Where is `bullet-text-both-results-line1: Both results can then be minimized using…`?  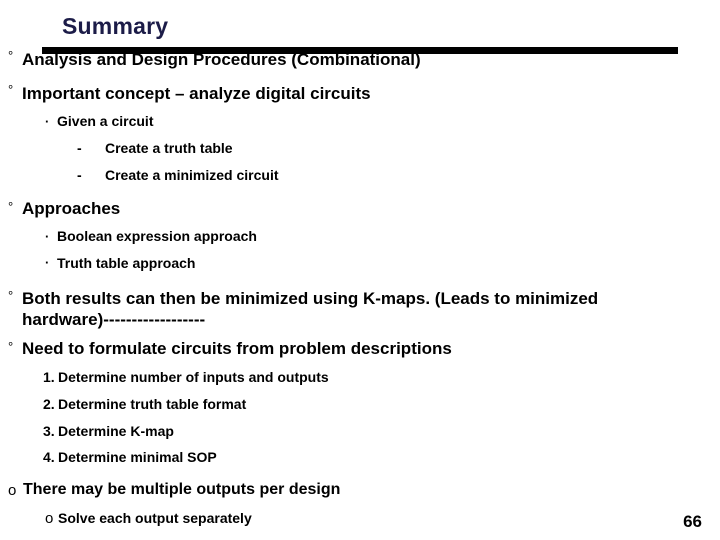 bullet-text-both-results-line1: Both results can then be minimized using… is located at coordinates (310, 298).